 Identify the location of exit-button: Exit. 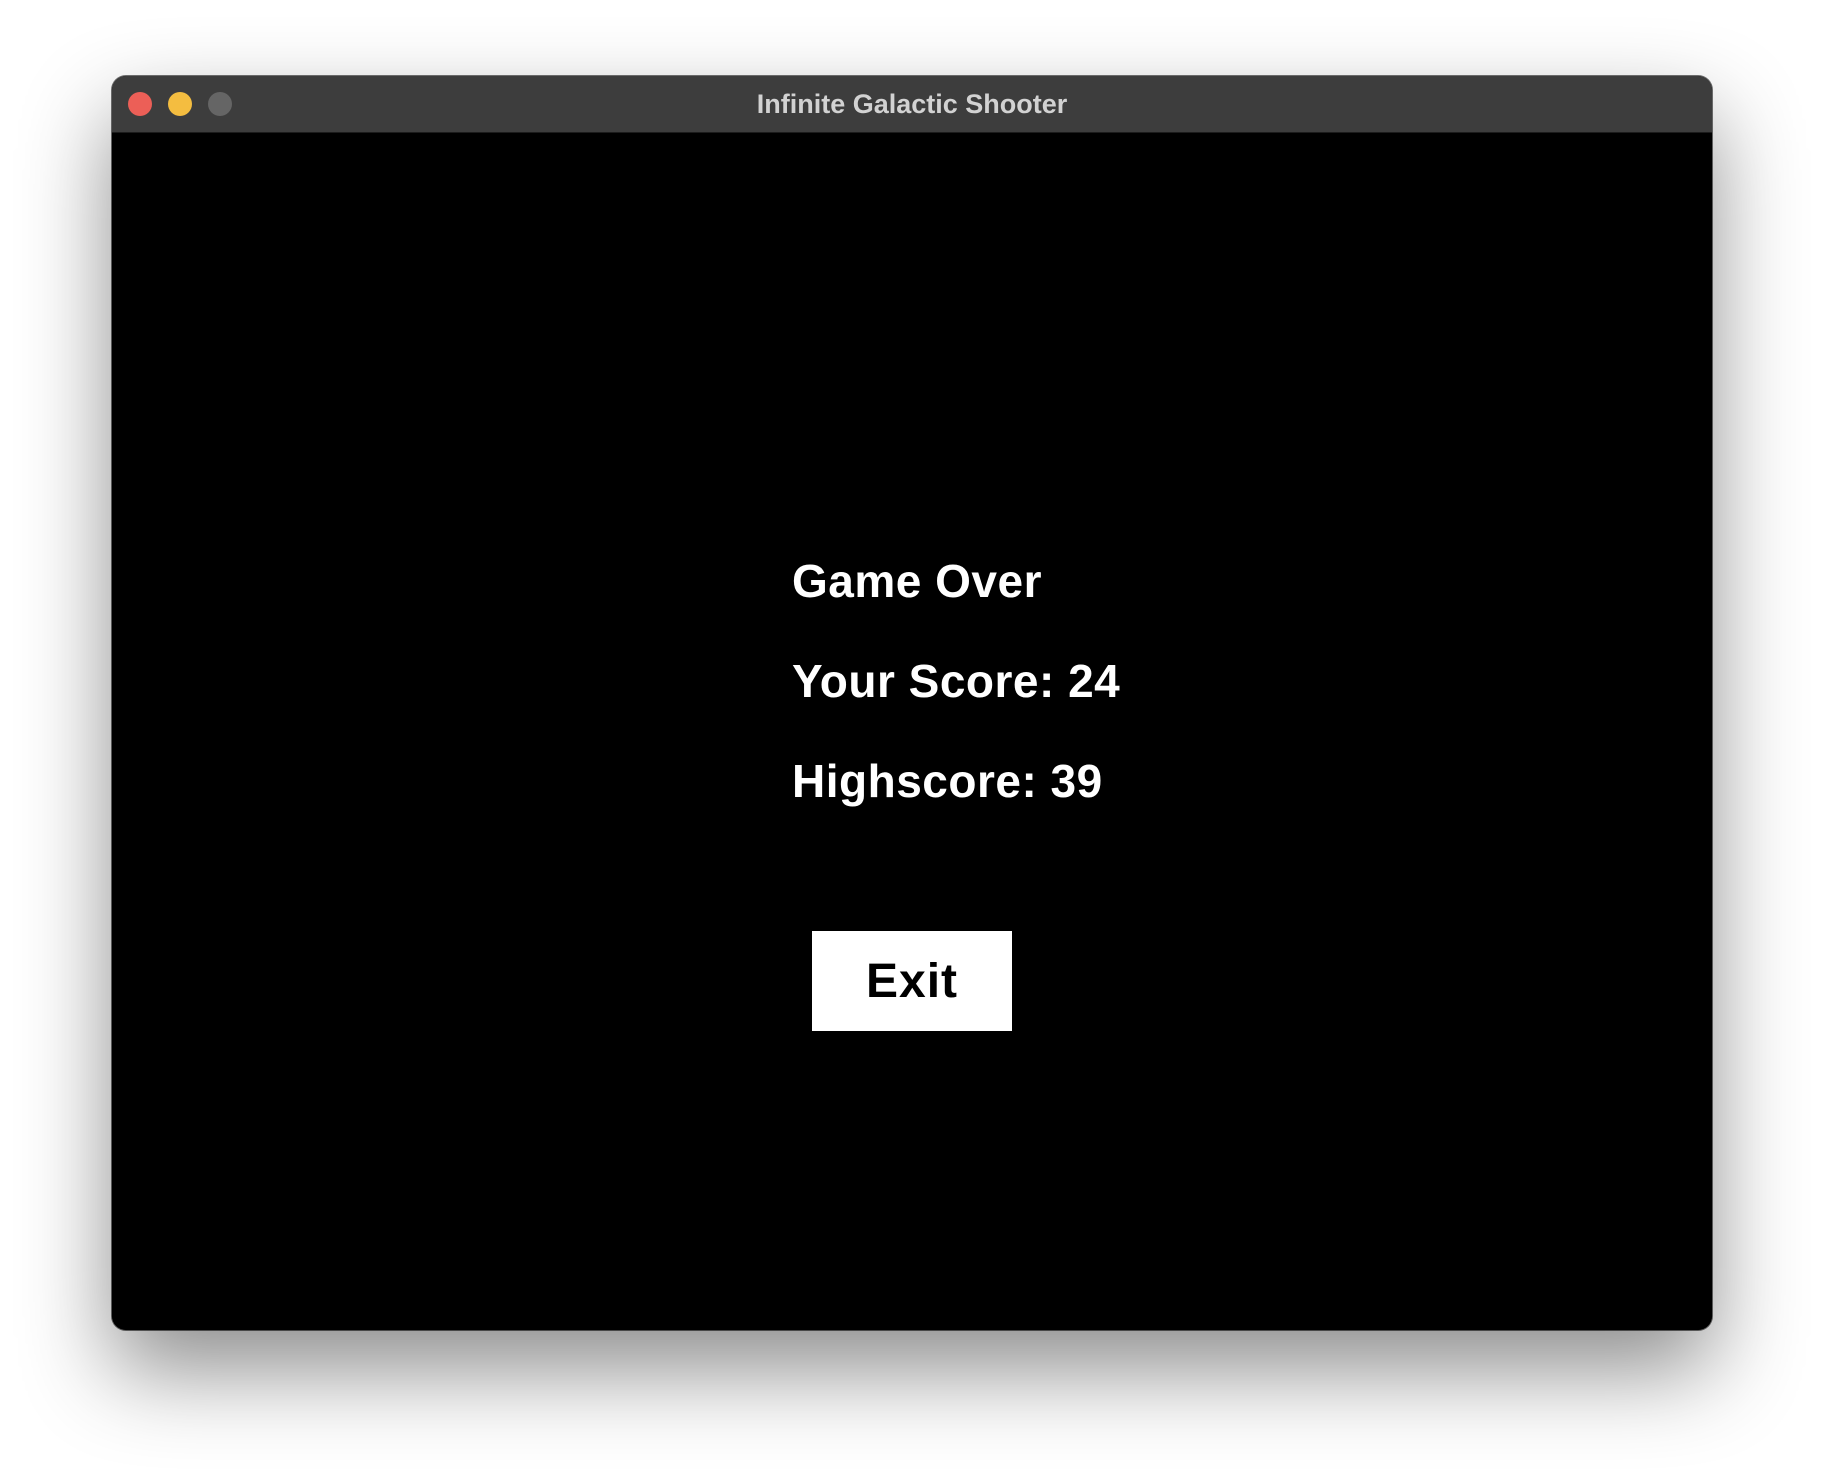
(912, 981).